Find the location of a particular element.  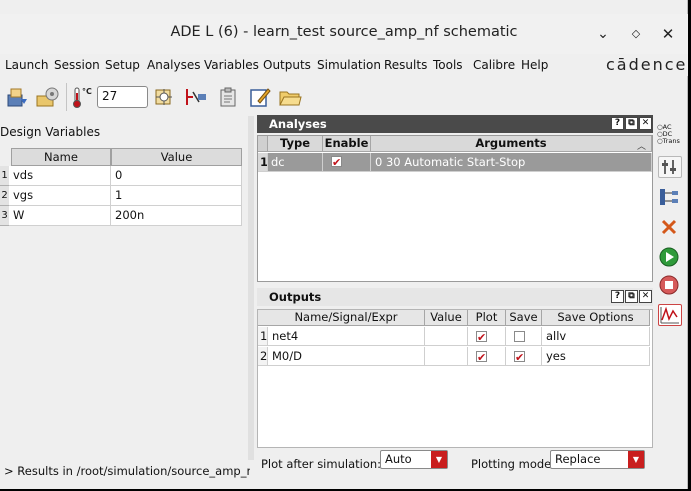

netlist-icon is located at coordinates (196, 97).